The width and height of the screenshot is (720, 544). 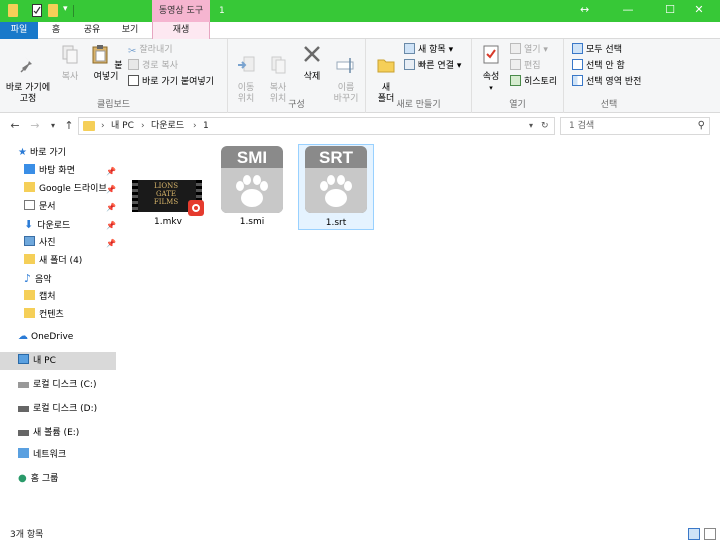 What do you see at coordinates (278, 74) in the screenshot?
I see `copy-to-button: 복사 위치` at bounding box center [278, 74].